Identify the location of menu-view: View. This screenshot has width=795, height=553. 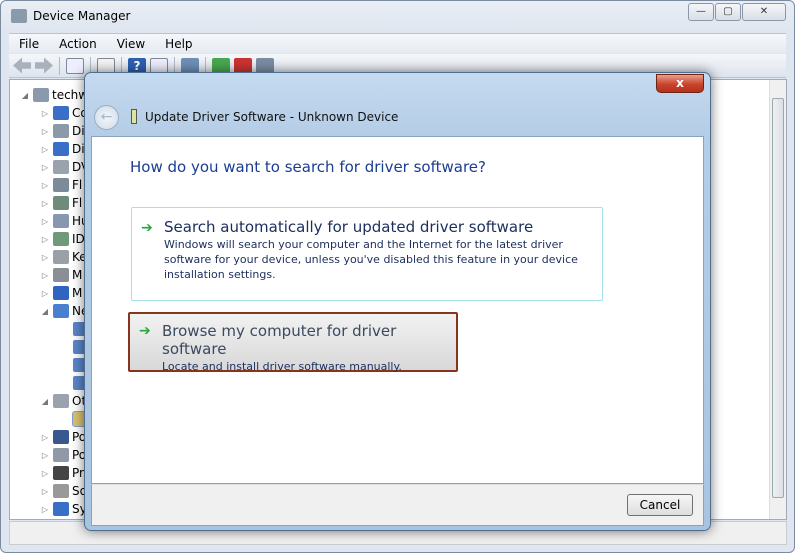
(131, 44).